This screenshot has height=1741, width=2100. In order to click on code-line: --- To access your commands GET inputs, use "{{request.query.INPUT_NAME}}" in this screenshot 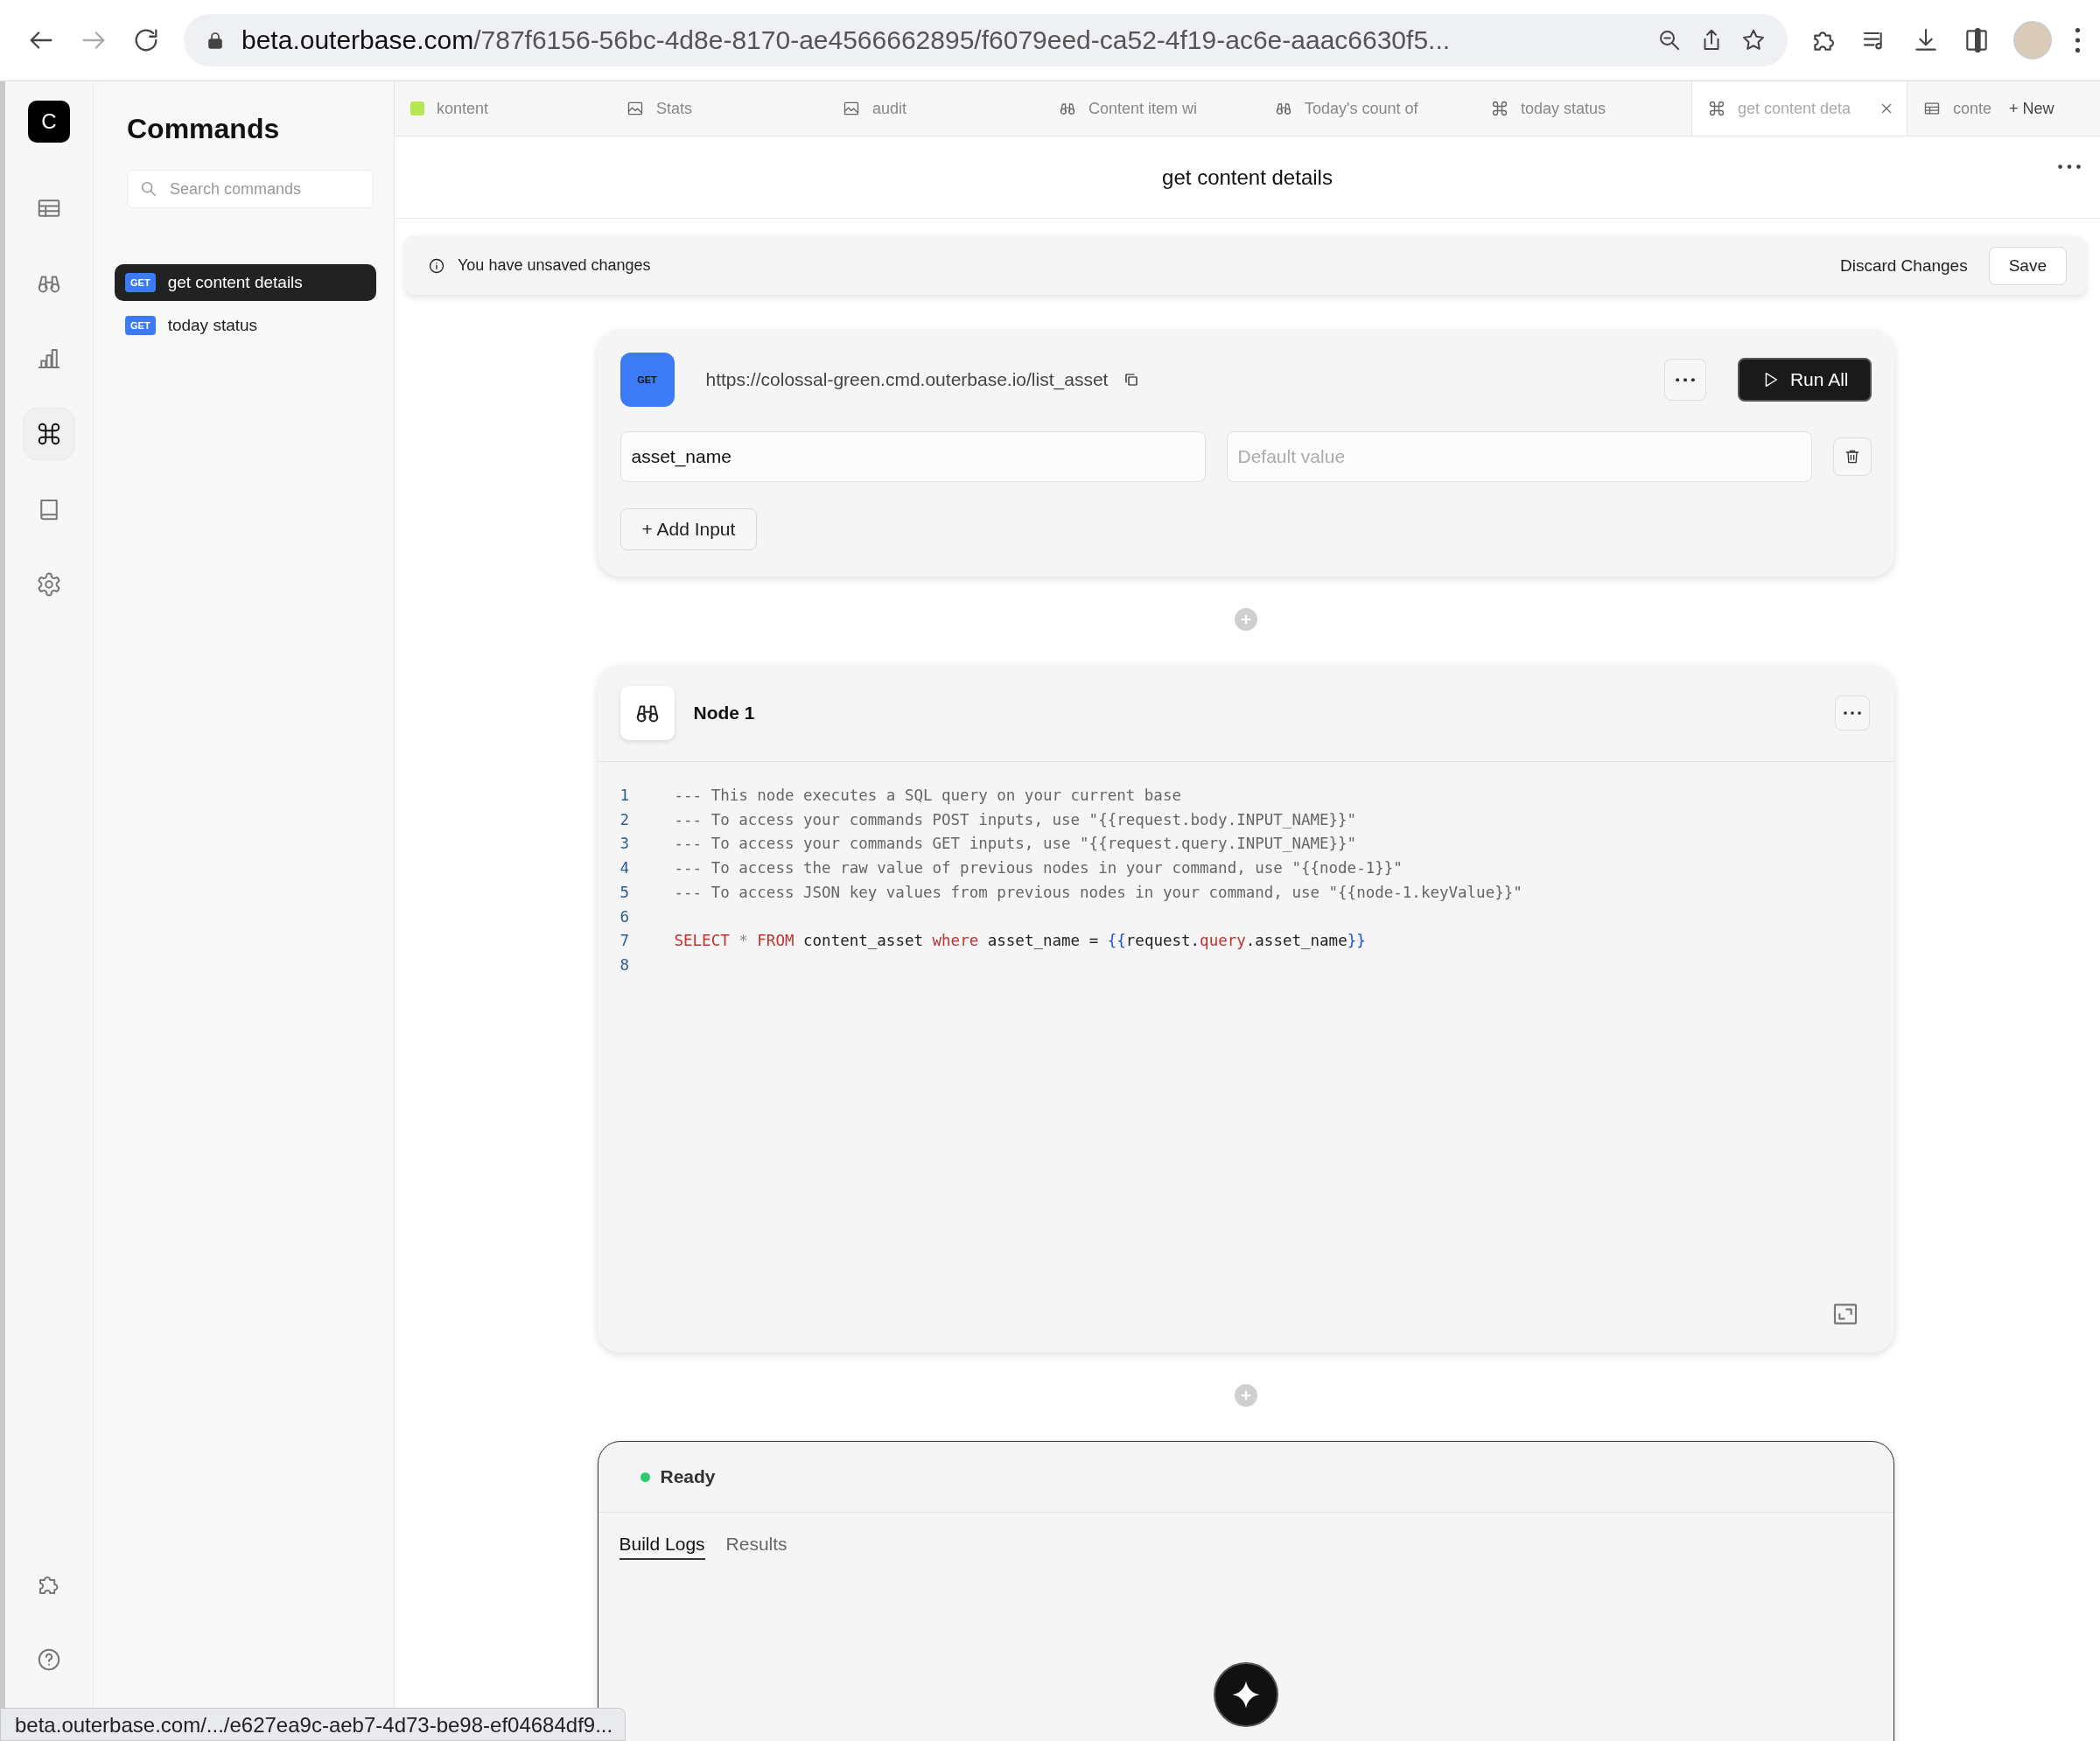, I will do `click(1015, 844)`.